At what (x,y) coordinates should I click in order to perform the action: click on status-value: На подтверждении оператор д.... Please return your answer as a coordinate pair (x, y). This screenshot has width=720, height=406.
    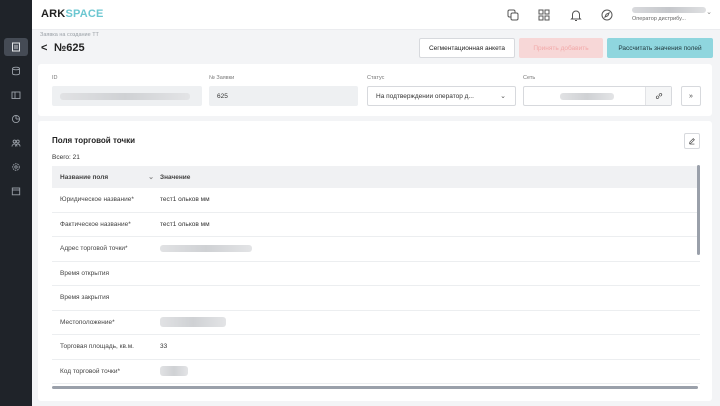
    Looking at the image, I should click on (425, 96).